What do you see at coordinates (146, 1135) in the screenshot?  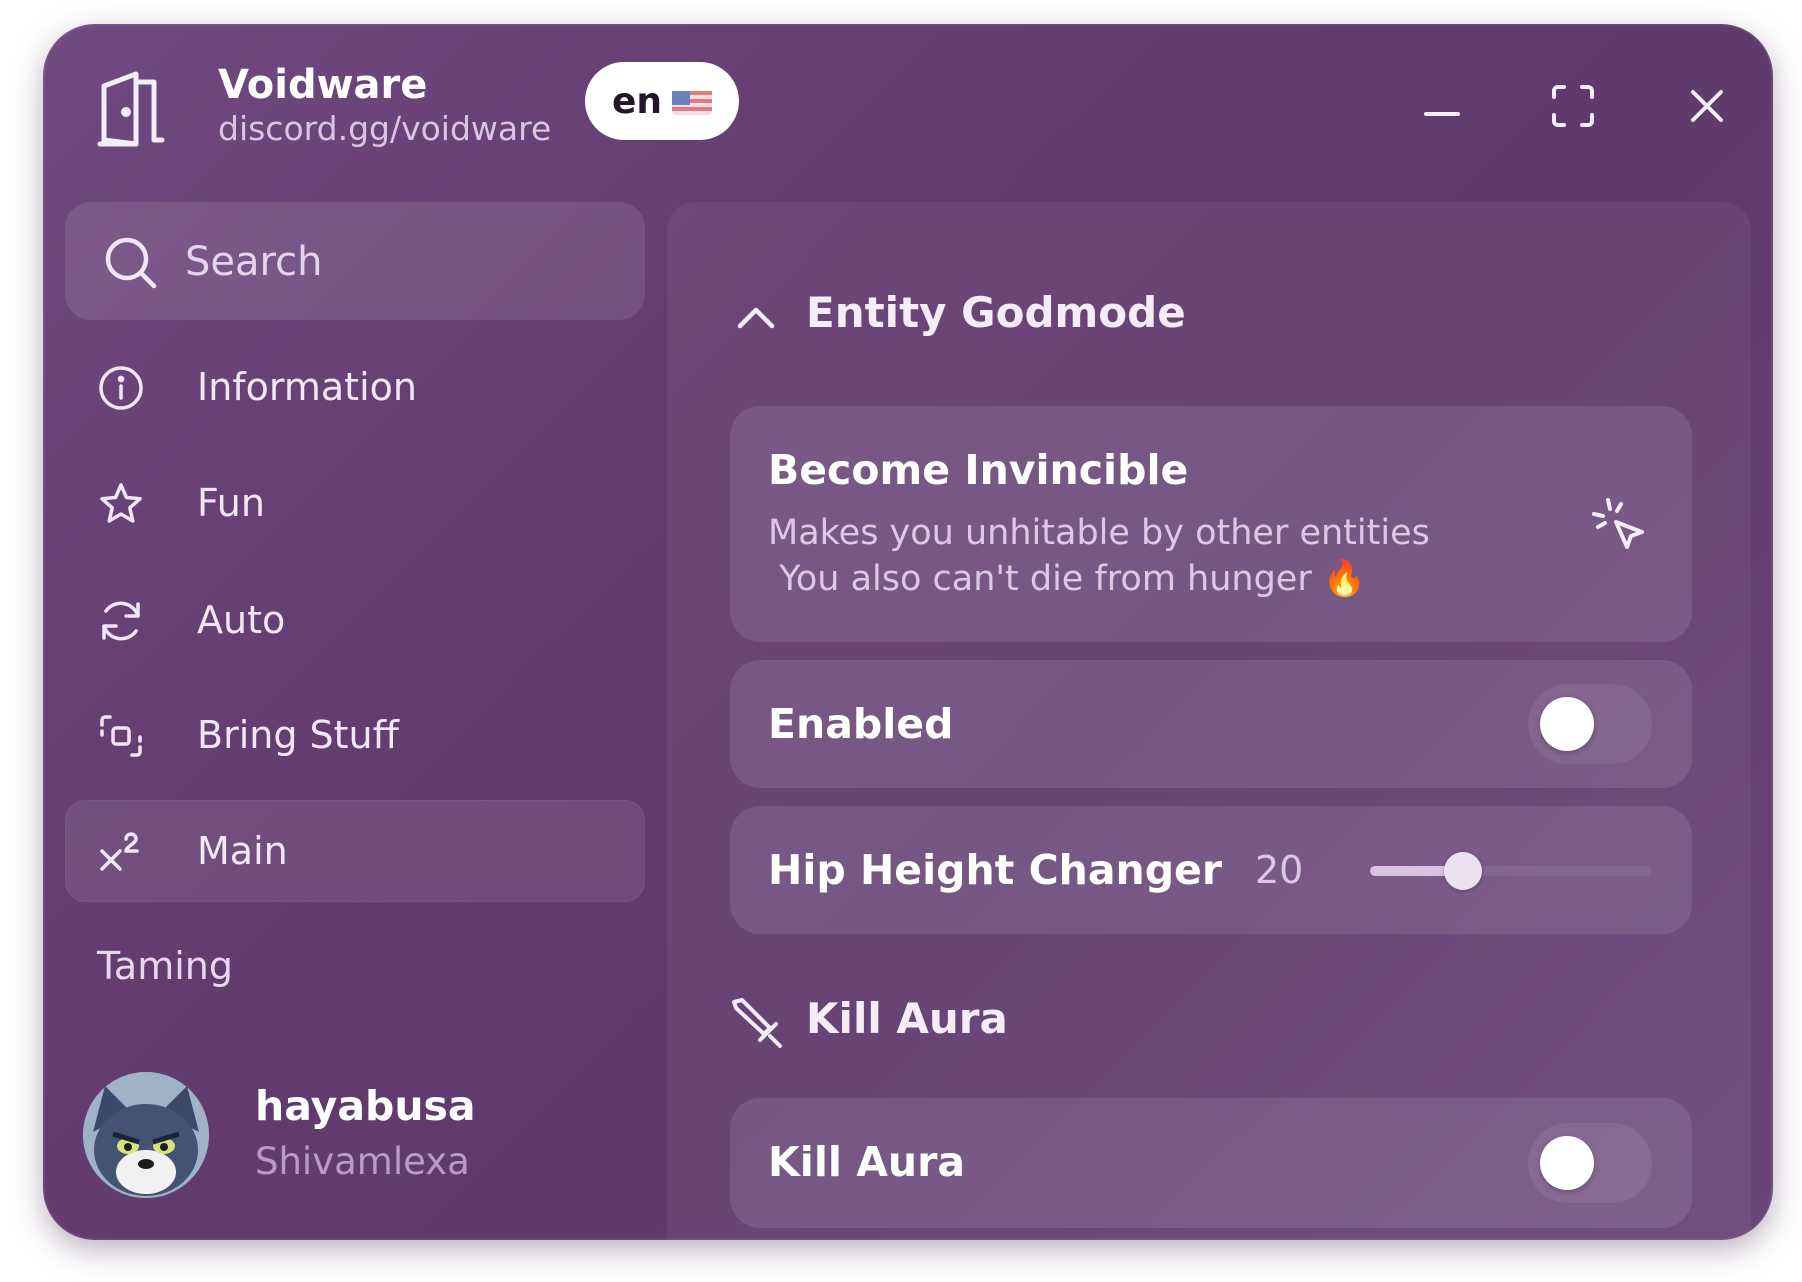 I see `avatar` at bounding box center [146, 1135].